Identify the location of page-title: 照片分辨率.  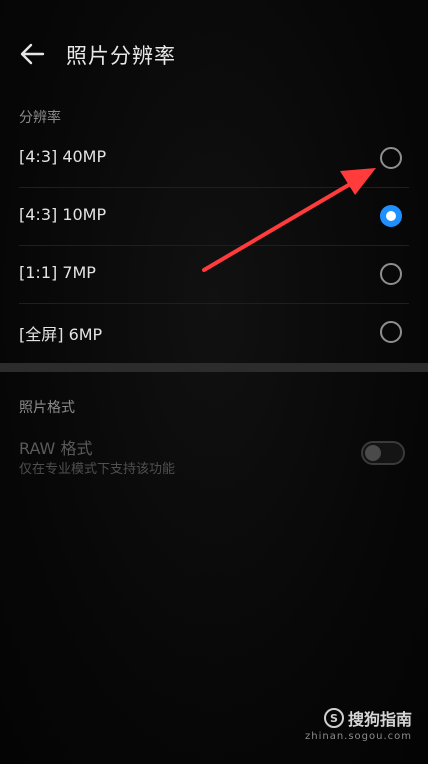
(121, 56).